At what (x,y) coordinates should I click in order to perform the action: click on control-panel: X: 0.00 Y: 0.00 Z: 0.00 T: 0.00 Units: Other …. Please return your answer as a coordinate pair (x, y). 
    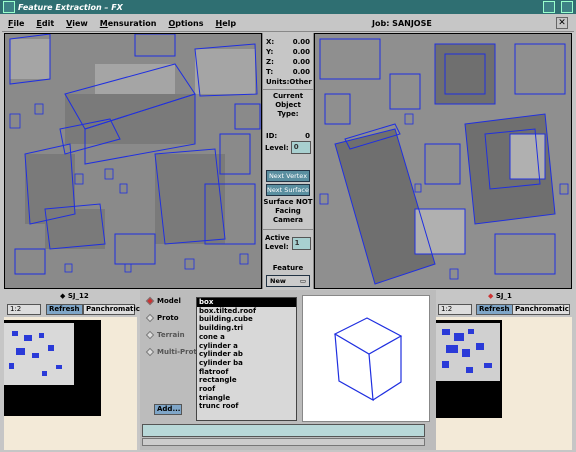
    Looking at the image, I should click on (288, 161).